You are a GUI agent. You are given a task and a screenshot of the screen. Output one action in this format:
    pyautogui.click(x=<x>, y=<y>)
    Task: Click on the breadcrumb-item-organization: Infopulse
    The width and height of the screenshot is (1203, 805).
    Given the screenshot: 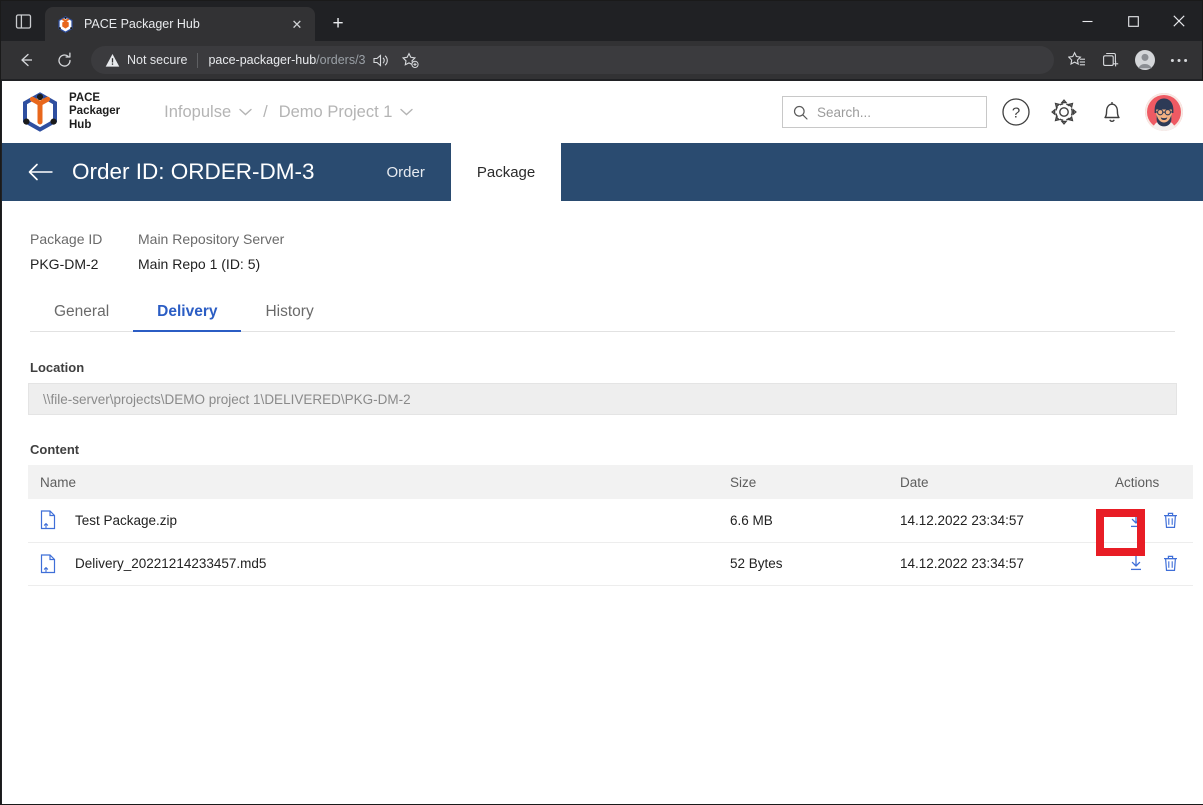 What is the action you would take?
    pyautogui.click(x=208, y=112)
    